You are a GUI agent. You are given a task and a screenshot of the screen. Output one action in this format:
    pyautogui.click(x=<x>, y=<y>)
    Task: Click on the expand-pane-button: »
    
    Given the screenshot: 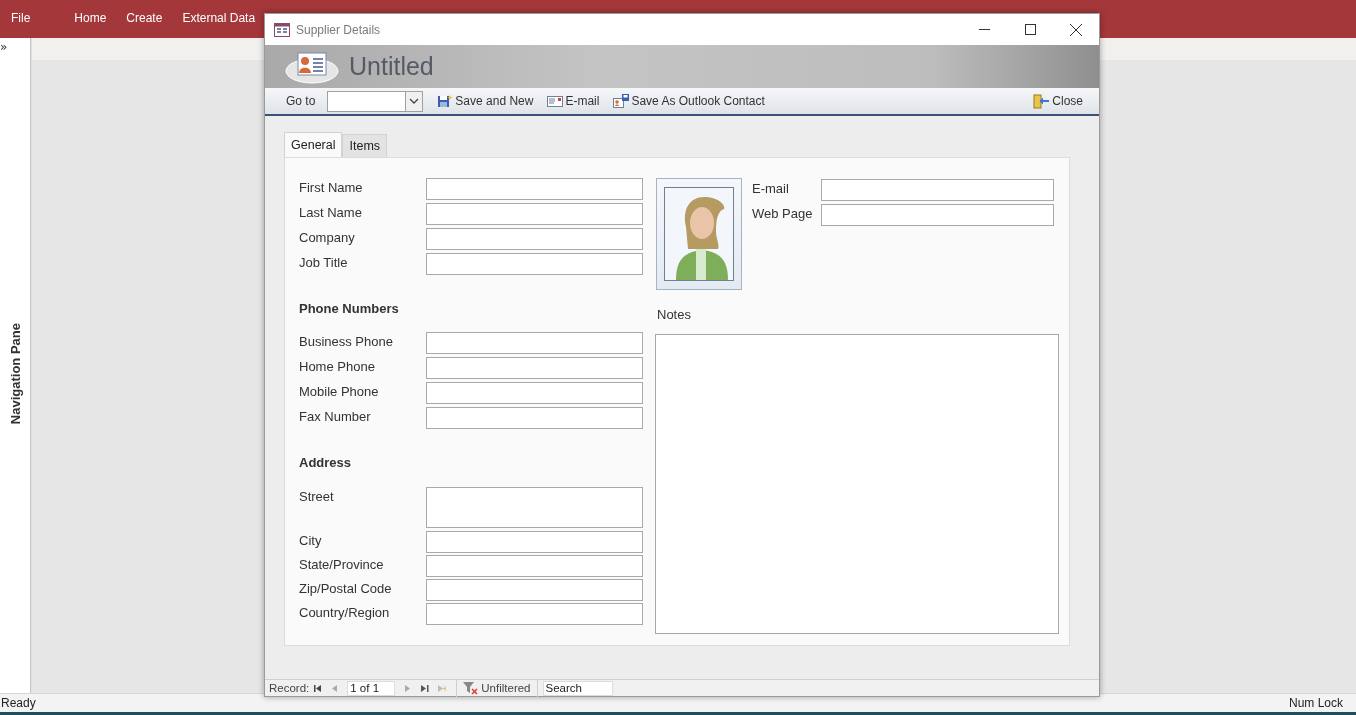 What is the action you would take?
    pyautogui.click(x=4, y=47)
    